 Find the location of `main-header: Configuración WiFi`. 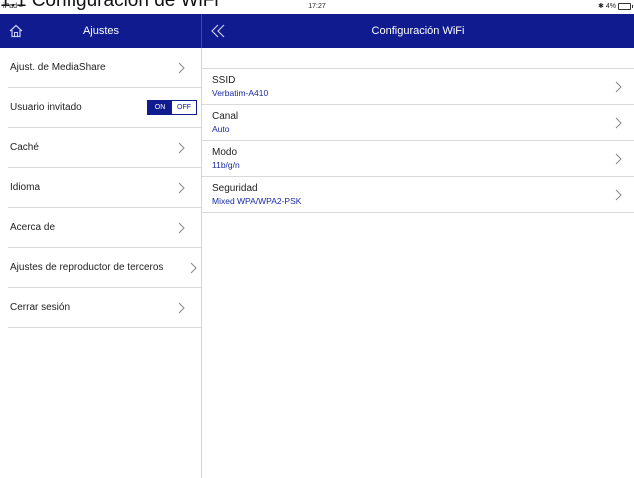

main-header: Configuración WiFi is located at coordinates (418, 31).